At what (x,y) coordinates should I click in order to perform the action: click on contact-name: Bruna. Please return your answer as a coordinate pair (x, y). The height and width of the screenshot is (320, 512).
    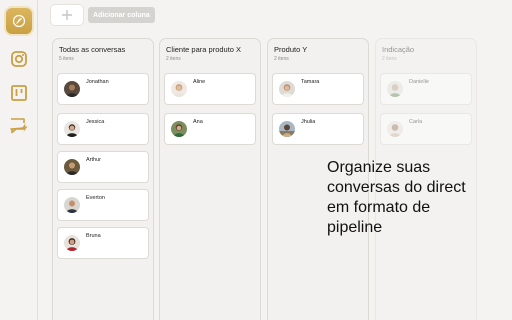
    Looking at the image, I should click on (93, 236).